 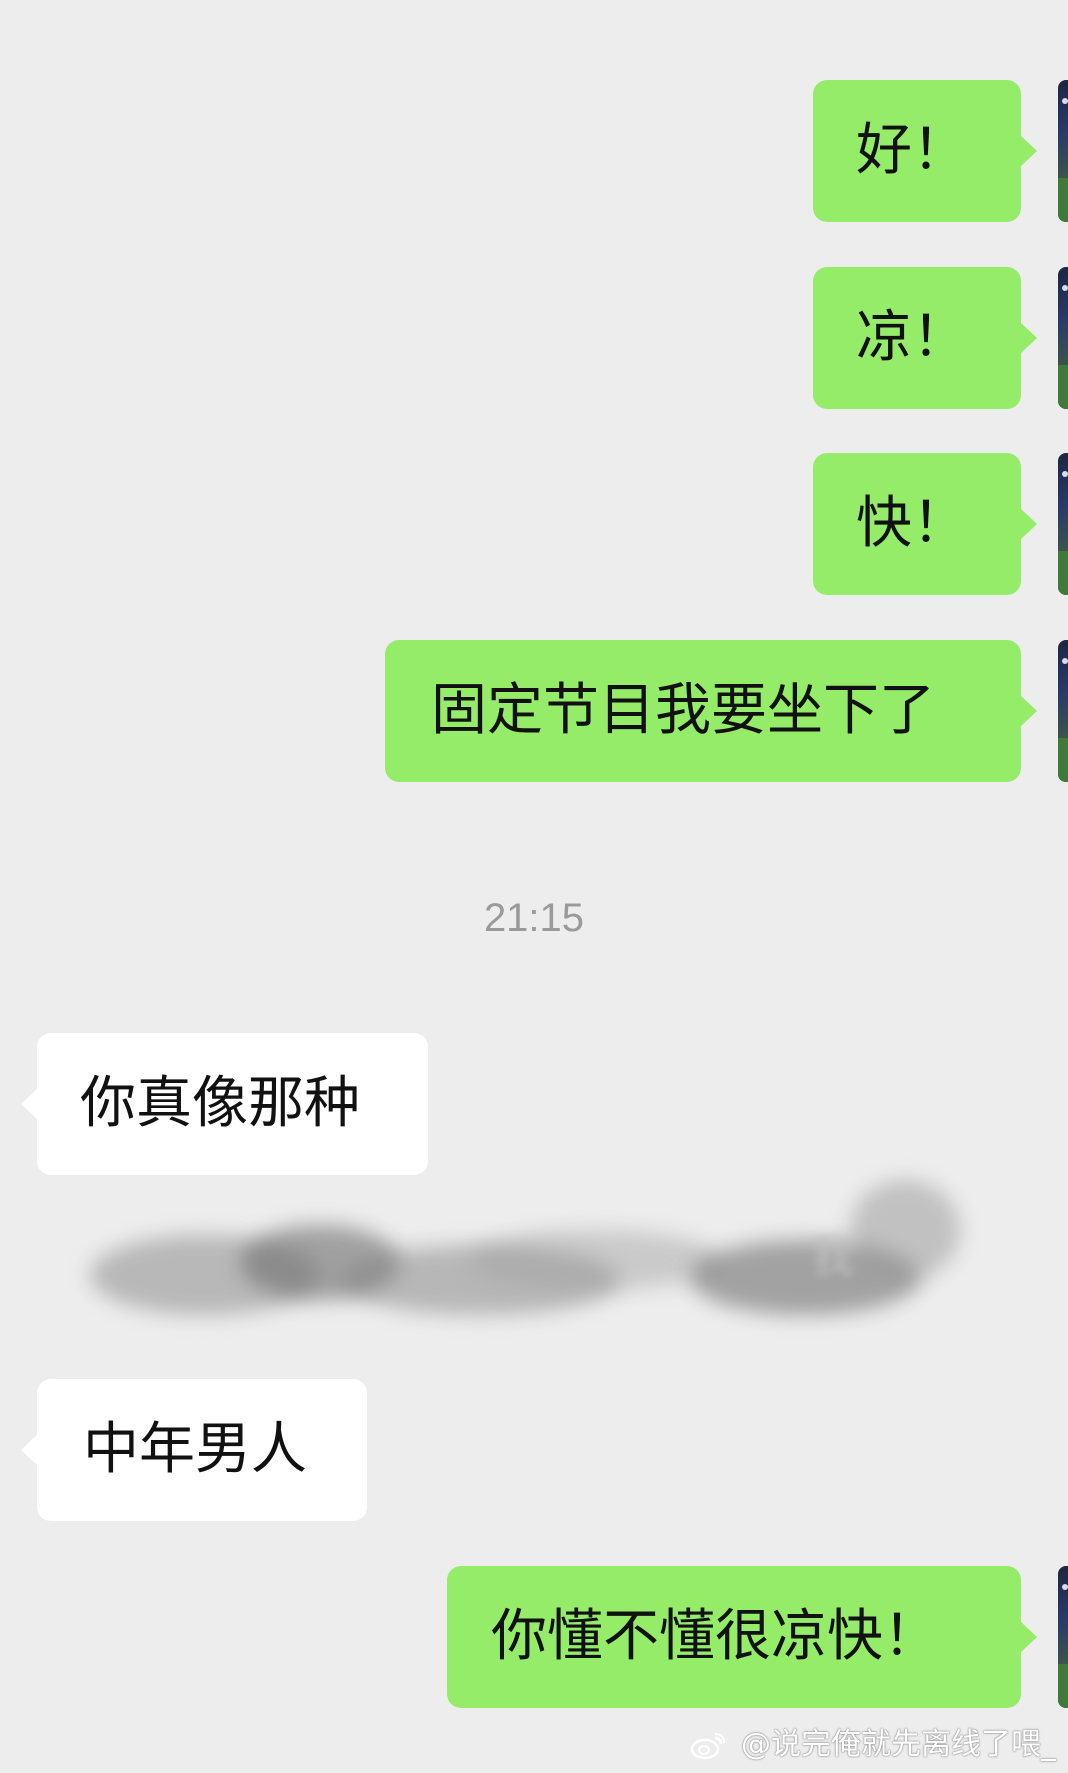 I want to click on message-text: 你懂不懂很凉快！, so click(x=715, y=1636).